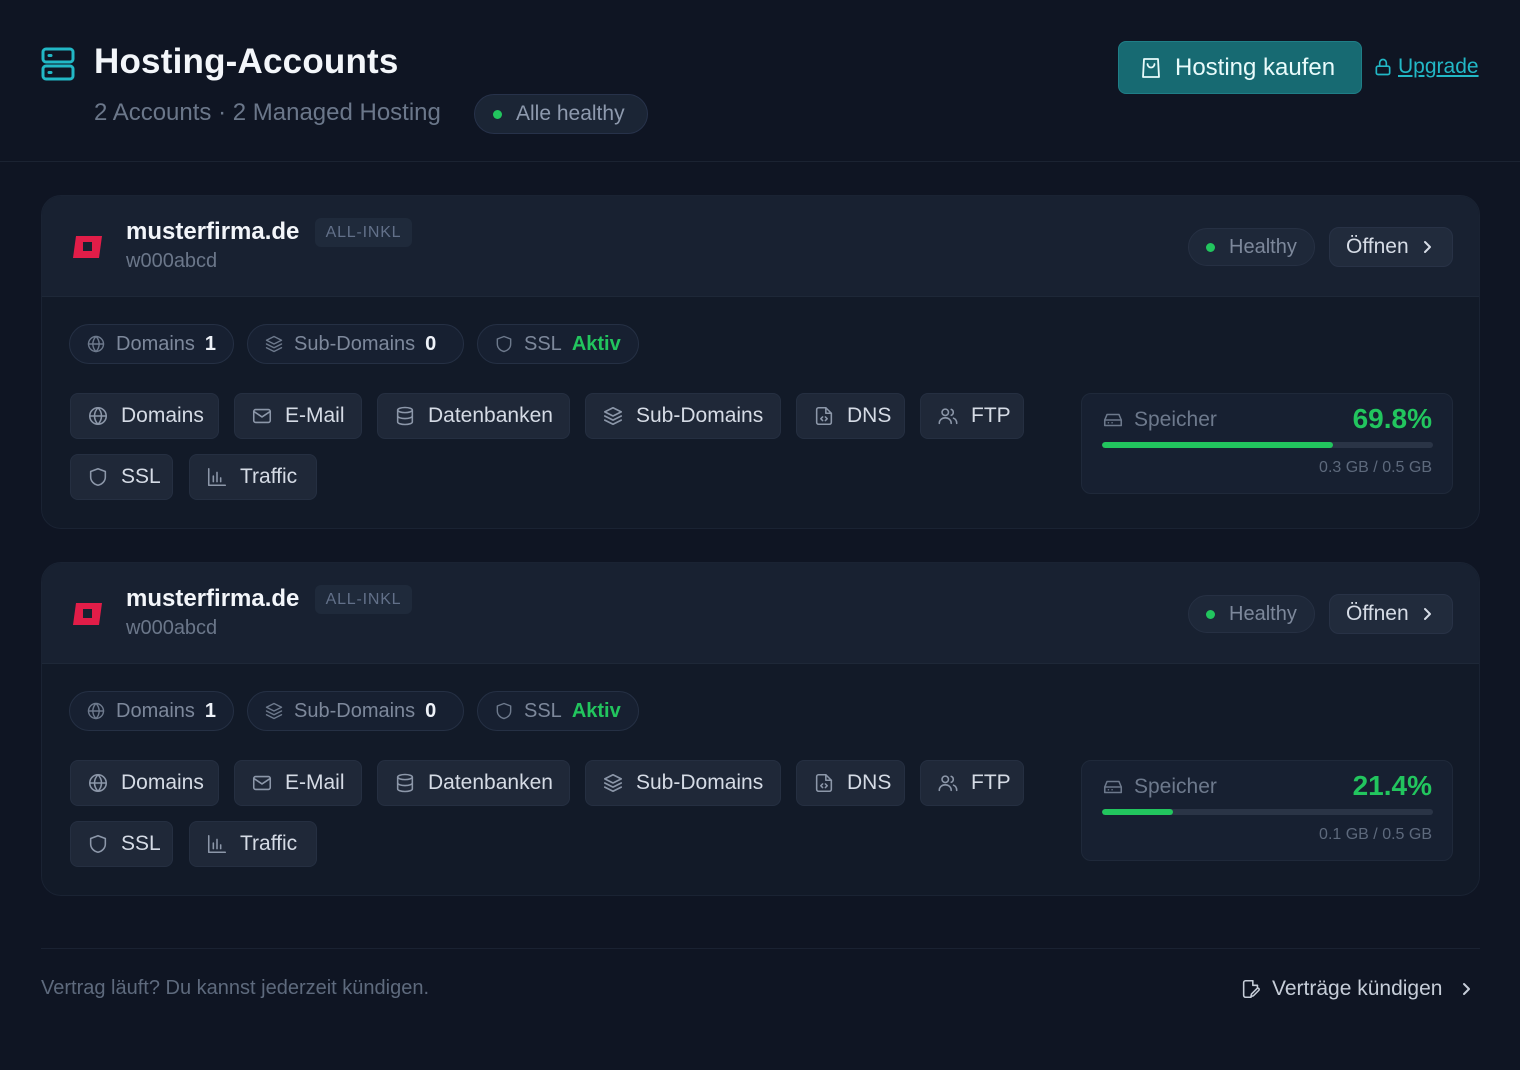 This screenshot has width=1520, height=1070. I want to click on buy-hosting-label: Hosting kaufen, so click(1255, 67).